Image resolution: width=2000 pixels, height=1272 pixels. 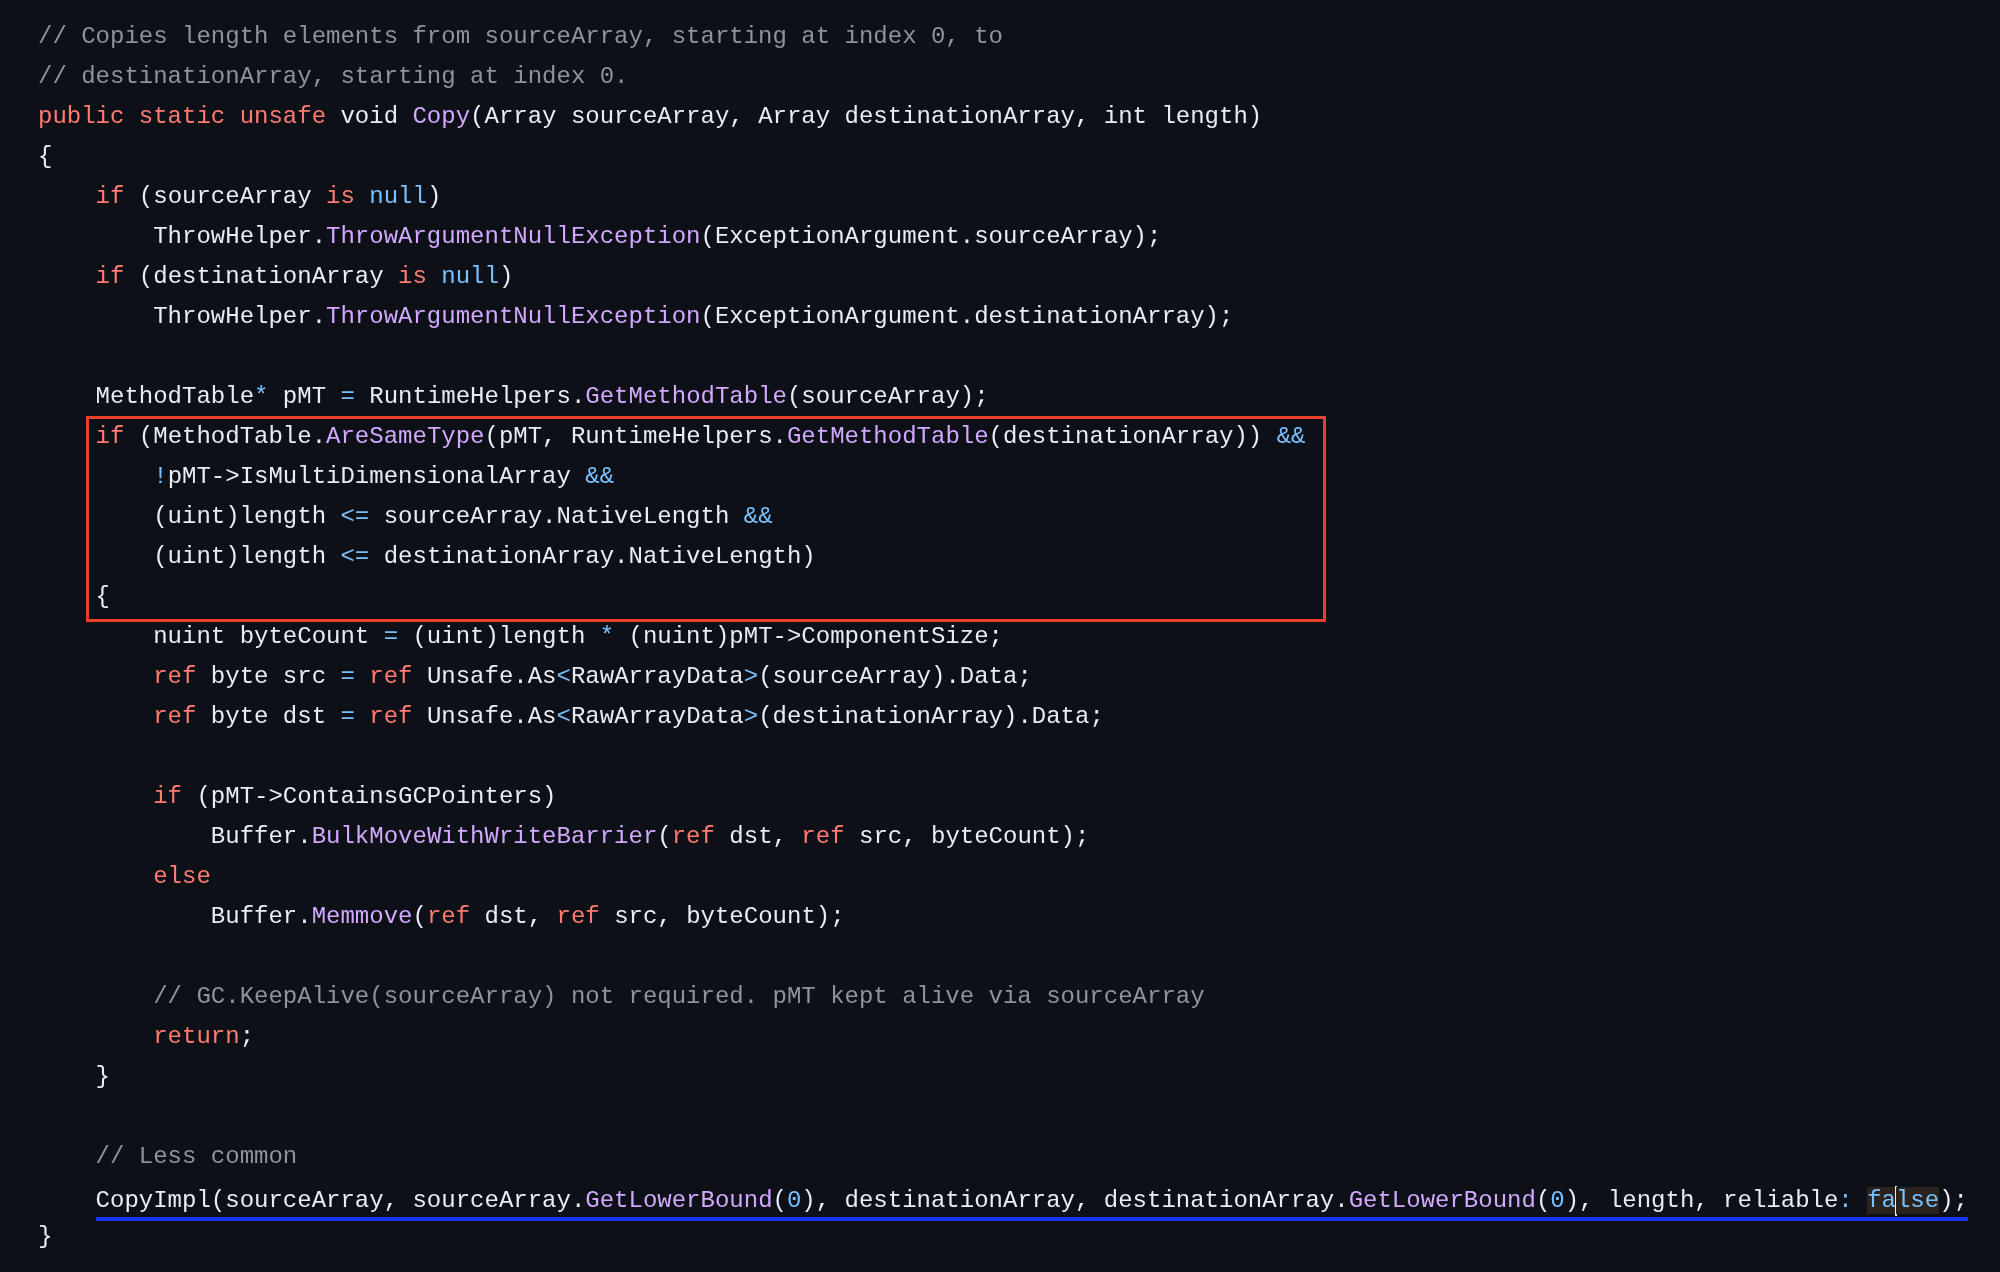 What do you see at coordinates (650, 117) in the screenshot?
I see `code-line: public static unsafe void Copy(Array sourceArray, Array destinationArray, int length)` at bounding box center [650, 117].